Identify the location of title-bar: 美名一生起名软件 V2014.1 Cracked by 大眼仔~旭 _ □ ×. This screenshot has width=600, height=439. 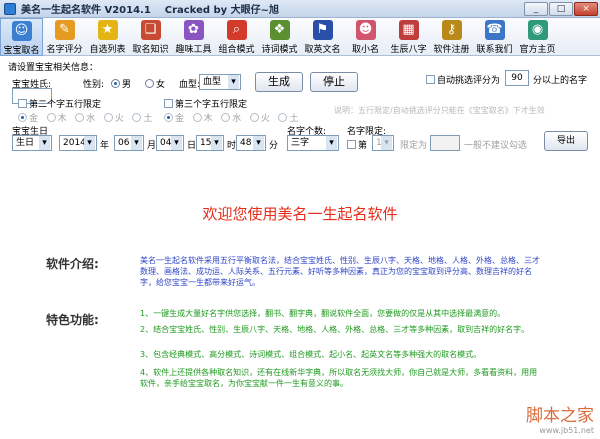
(300, 9).